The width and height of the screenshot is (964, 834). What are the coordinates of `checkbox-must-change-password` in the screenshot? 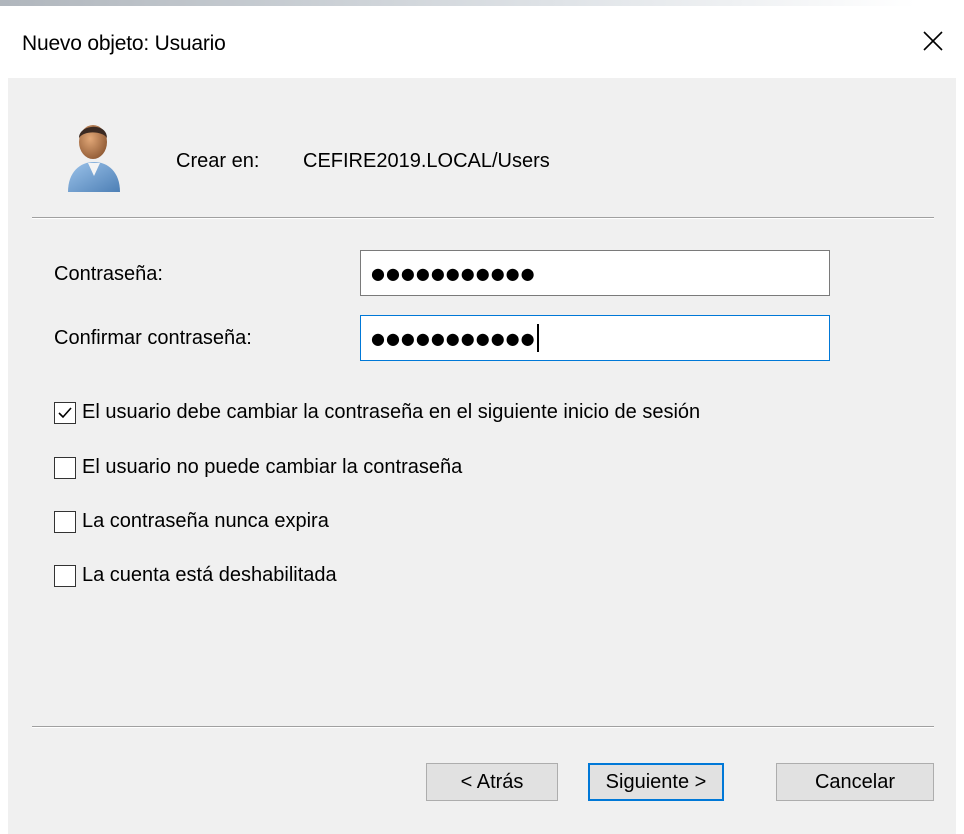 It's located at (65, 412).